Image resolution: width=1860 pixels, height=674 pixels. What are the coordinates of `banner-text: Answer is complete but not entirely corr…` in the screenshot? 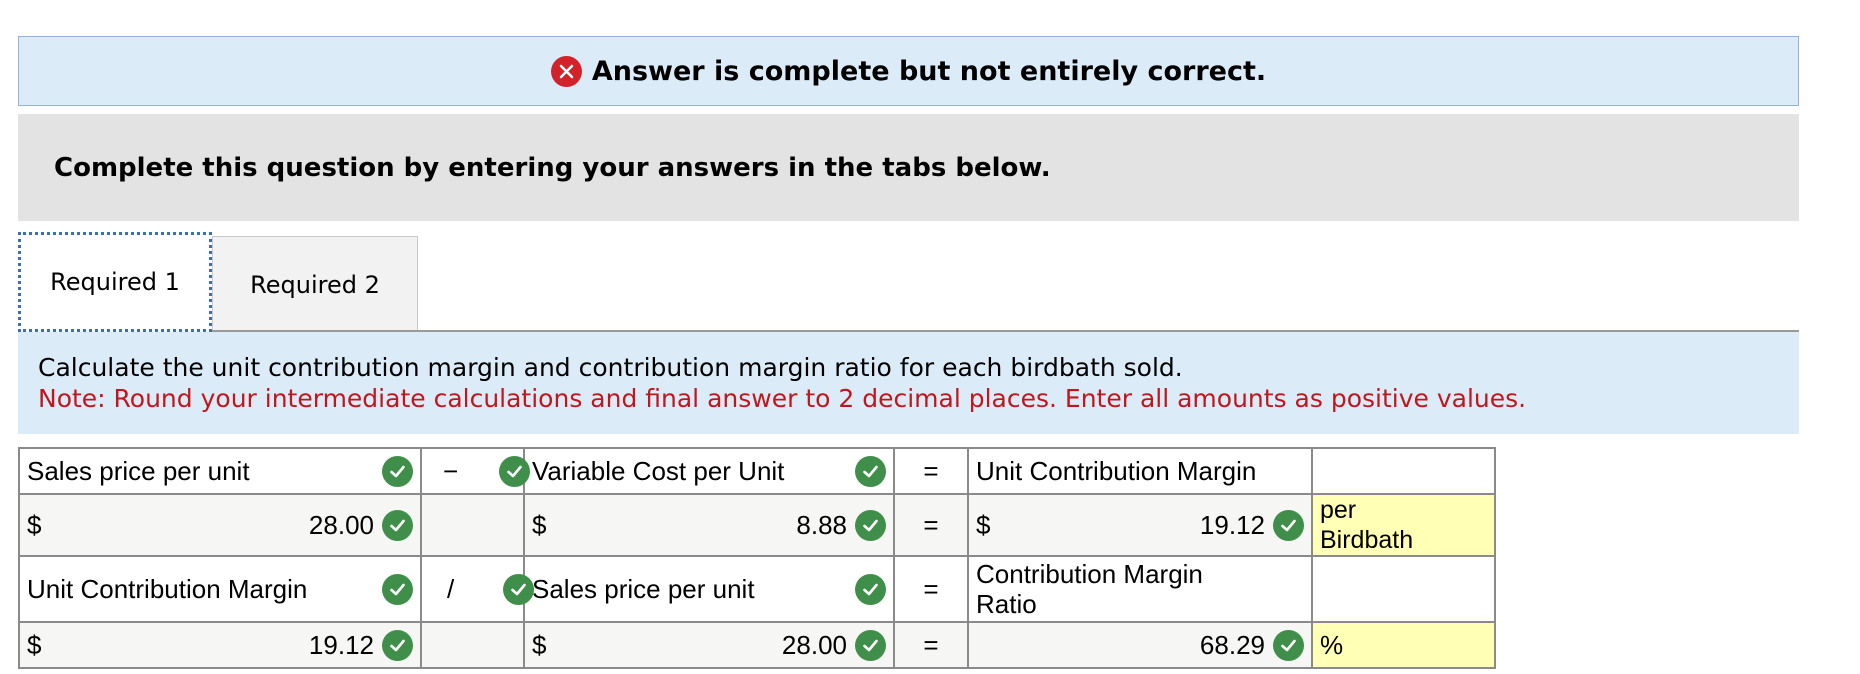 It's located at (929, 71).